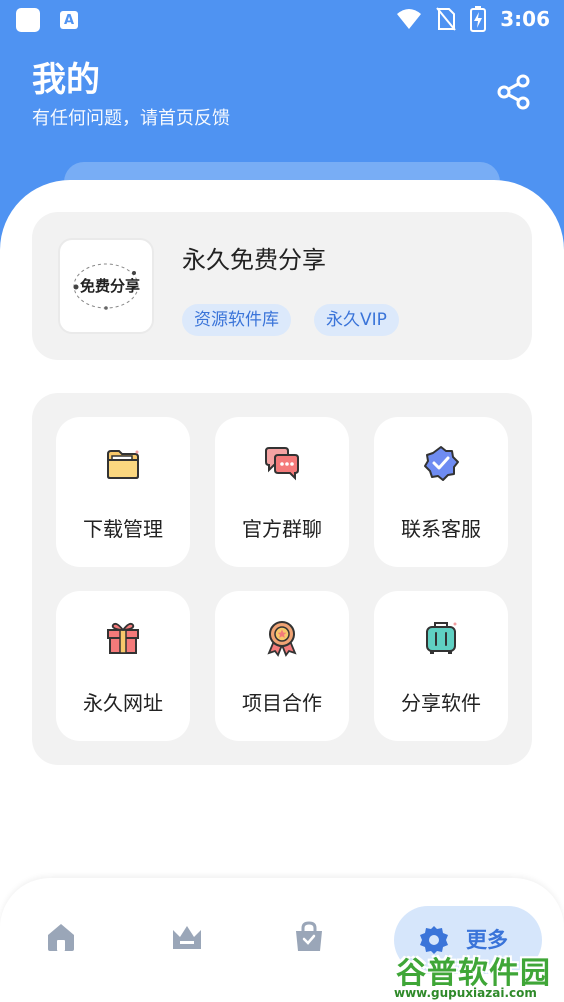 Image resolution: width=564 pixels, height=1002 pixels. Describe the element at coordinates (282, 492) in the screenshot. I see `menu-item-official-group: 官方群聊` at that location.